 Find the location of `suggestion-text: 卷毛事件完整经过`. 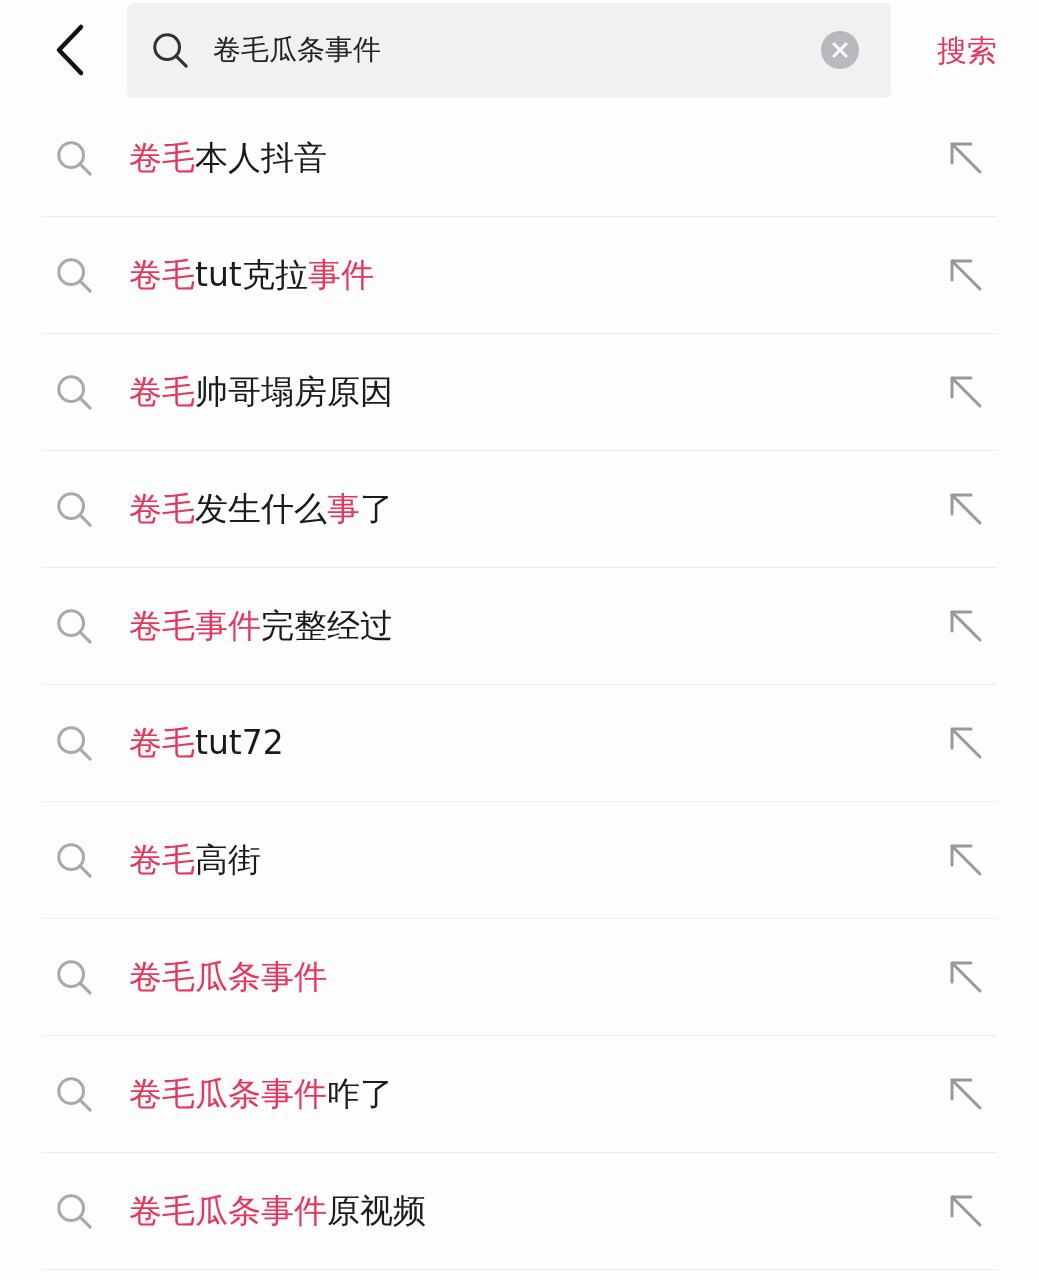

suggestion-text: 卷毛事件完整经过 is located at coordinates (261, 626).